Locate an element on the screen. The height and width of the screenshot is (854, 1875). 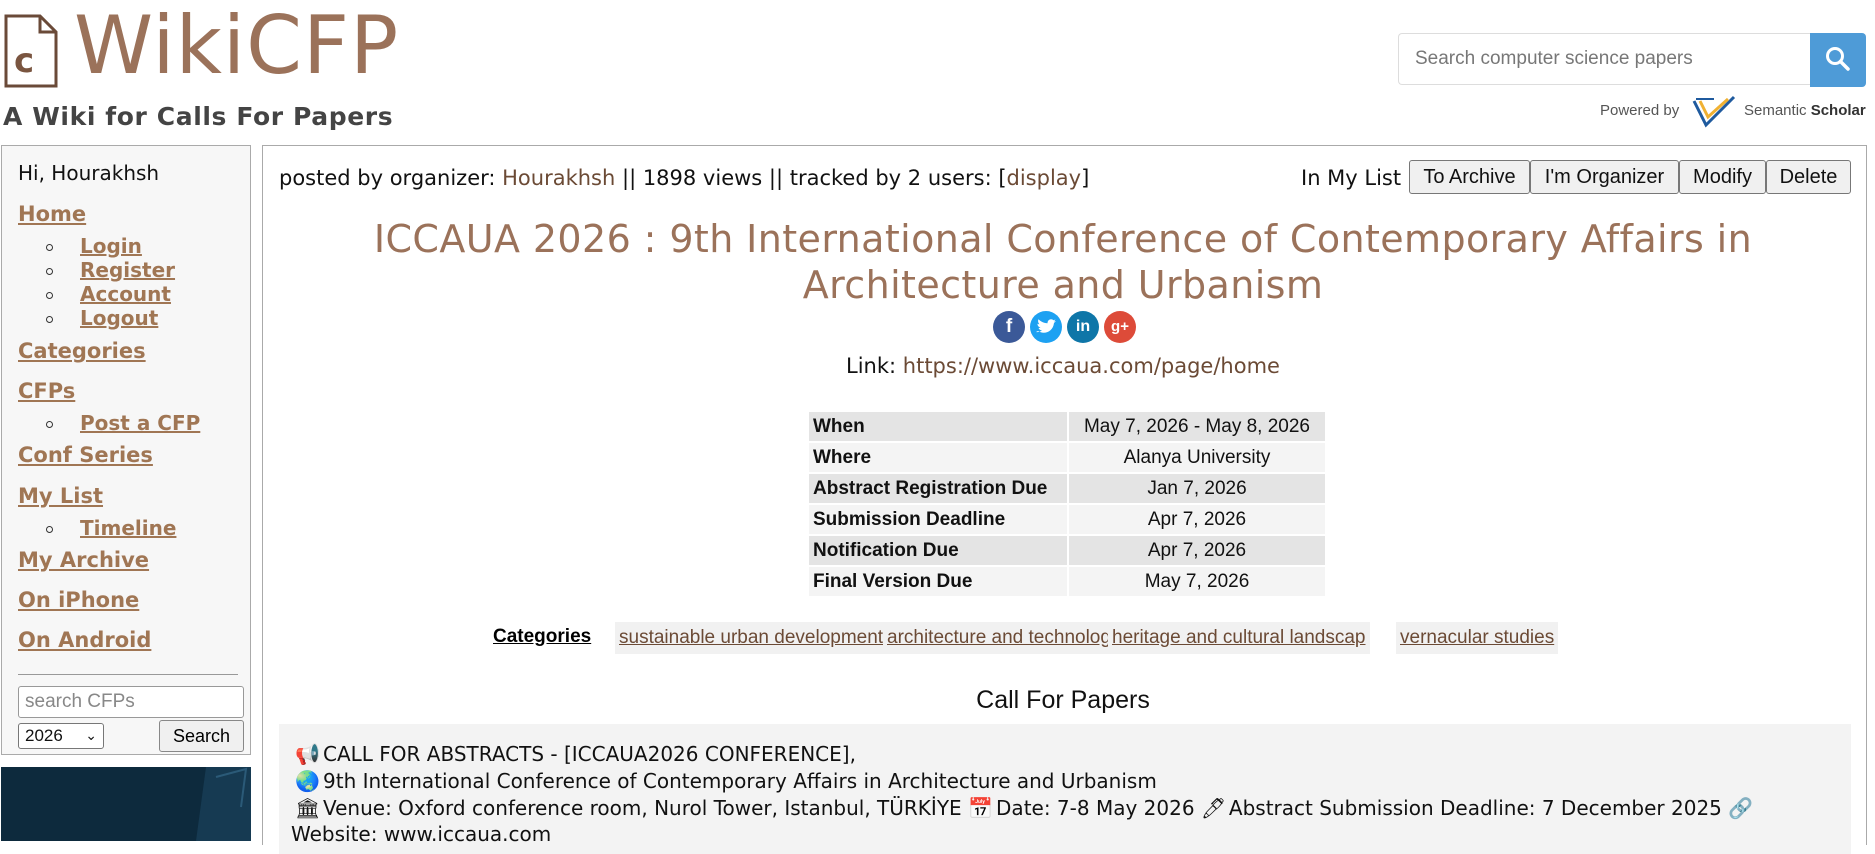
paper-search-button is located at coordinates (1838, 60).